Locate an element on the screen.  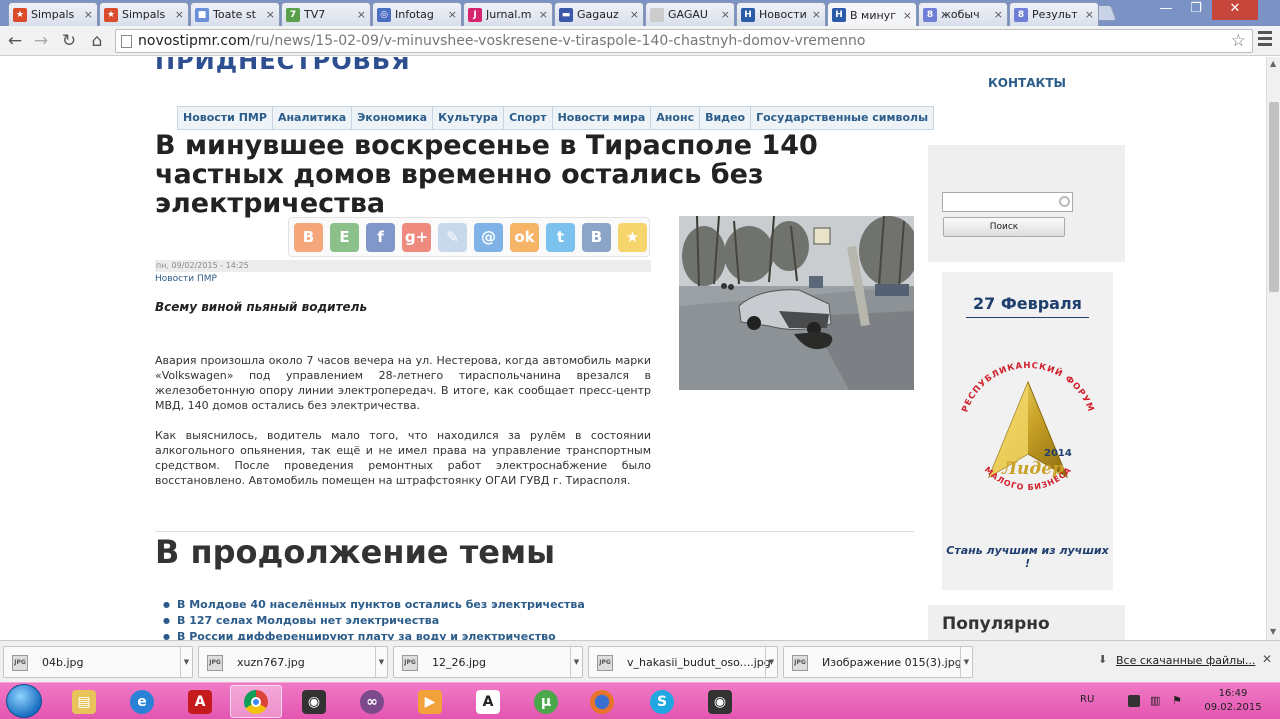
nav-item: Спорт is located at coordinates (528, 118).